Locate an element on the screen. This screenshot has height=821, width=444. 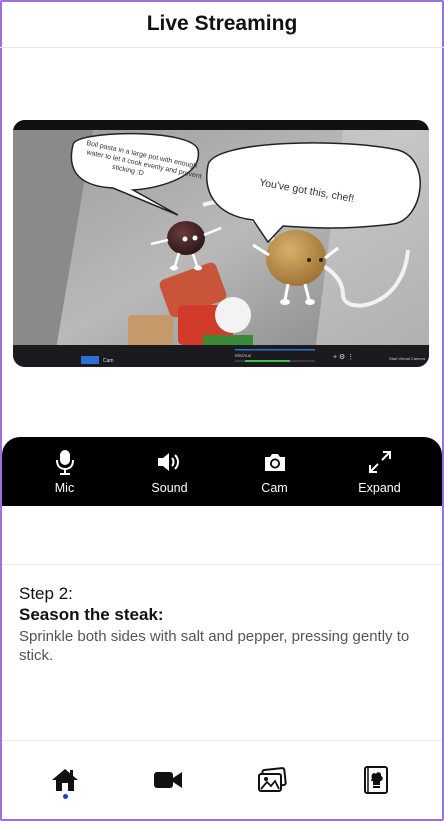
step-title: Season the steak: is located at coordinates (91, 614).